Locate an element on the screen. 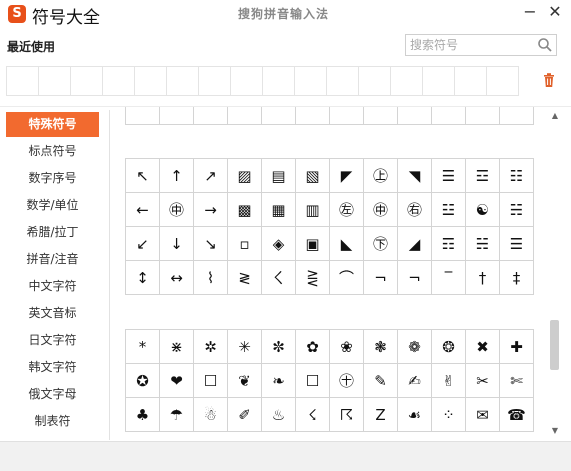  symbol-cell: ☯ is located at coordinates (483, 210).